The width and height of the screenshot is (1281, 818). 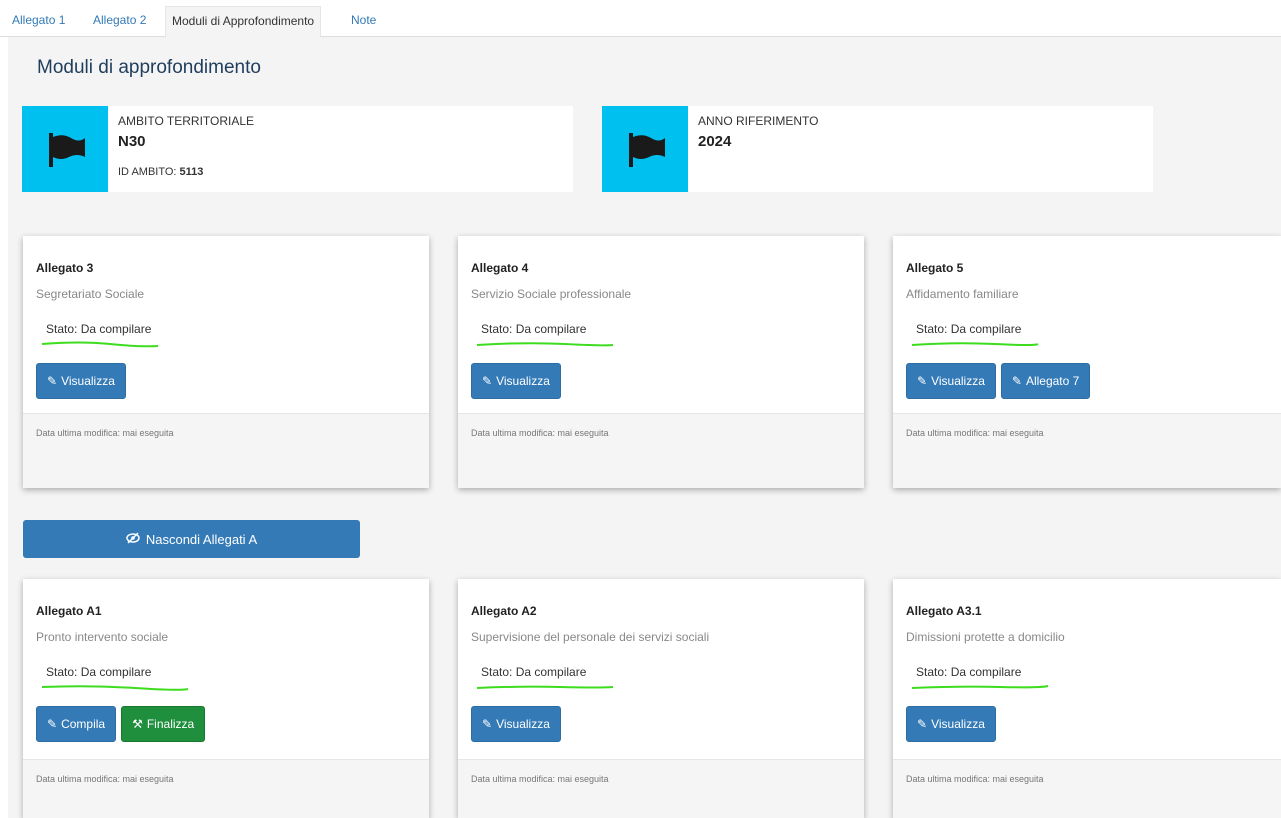 What do you see at coordinates (551, 294) in the screenshot?
I see `card-subtitle: Servizio Sociale professionale` at bounding box center [551, 294].